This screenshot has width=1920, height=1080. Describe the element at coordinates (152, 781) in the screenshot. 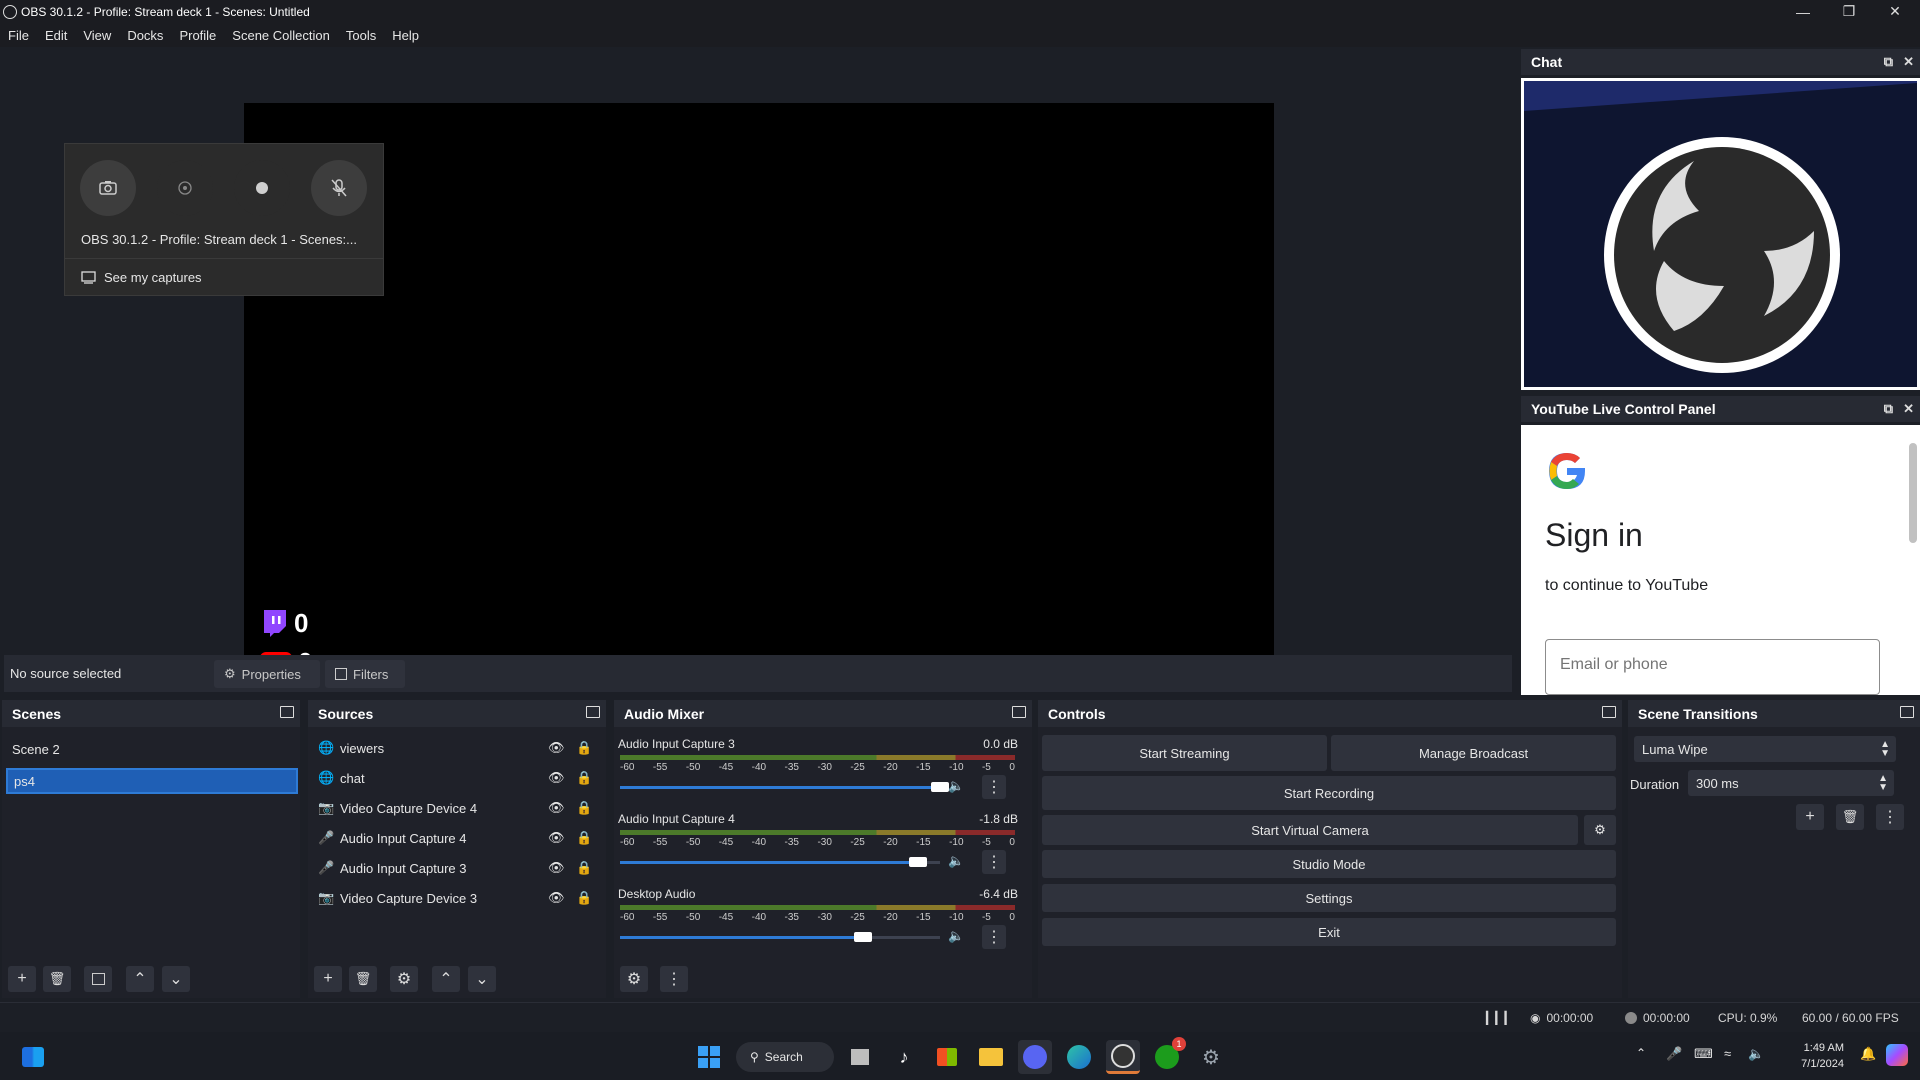

I see `scene-item-selected: ps4` at that location.